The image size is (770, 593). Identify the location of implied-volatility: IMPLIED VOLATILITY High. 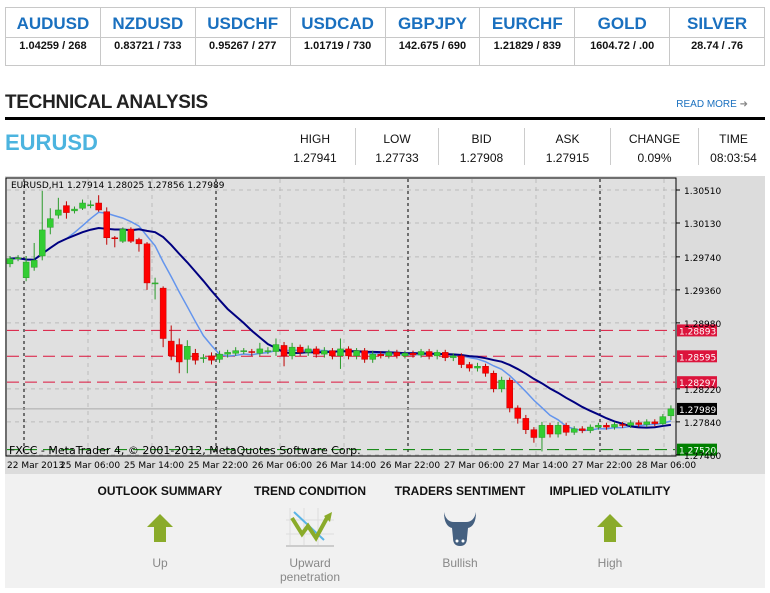
(610, 527).